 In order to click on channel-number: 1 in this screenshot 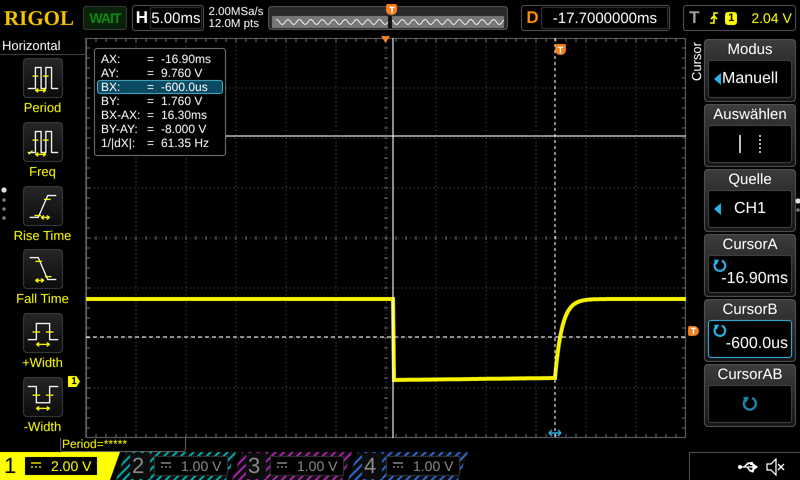, I will do `click(11, 466)`.